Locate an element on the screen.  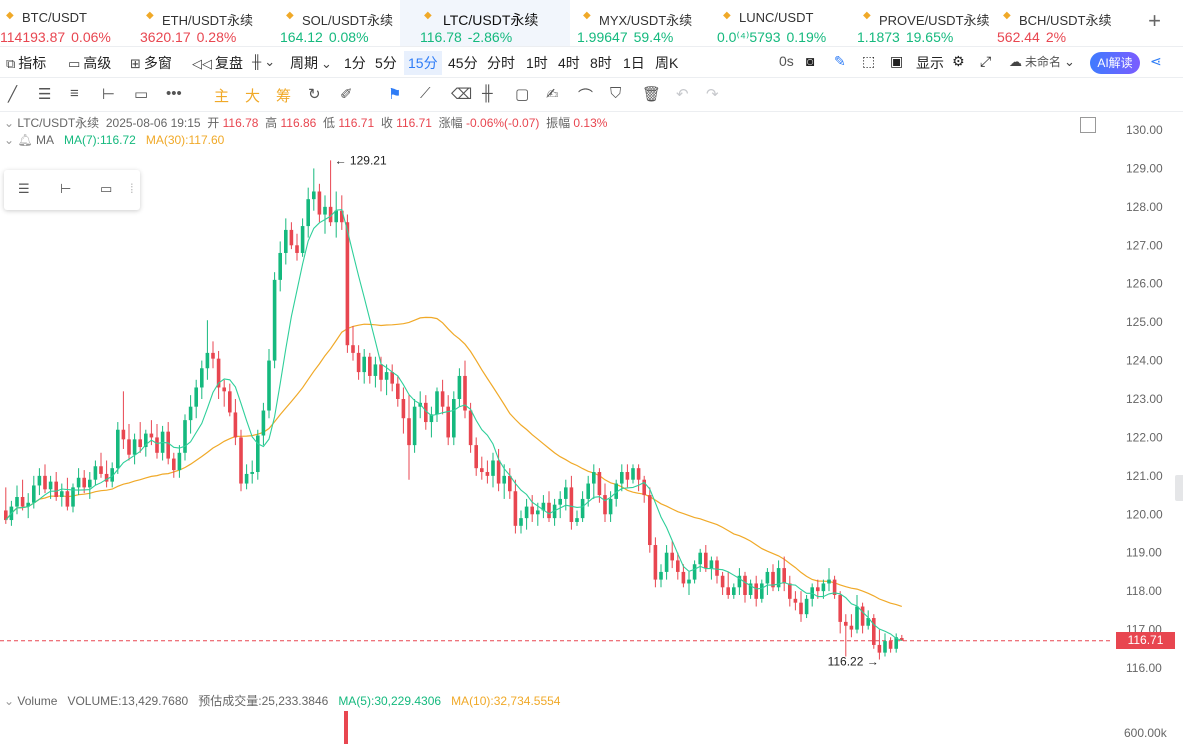
close-label: 收 is located at coordinates (386, 123).